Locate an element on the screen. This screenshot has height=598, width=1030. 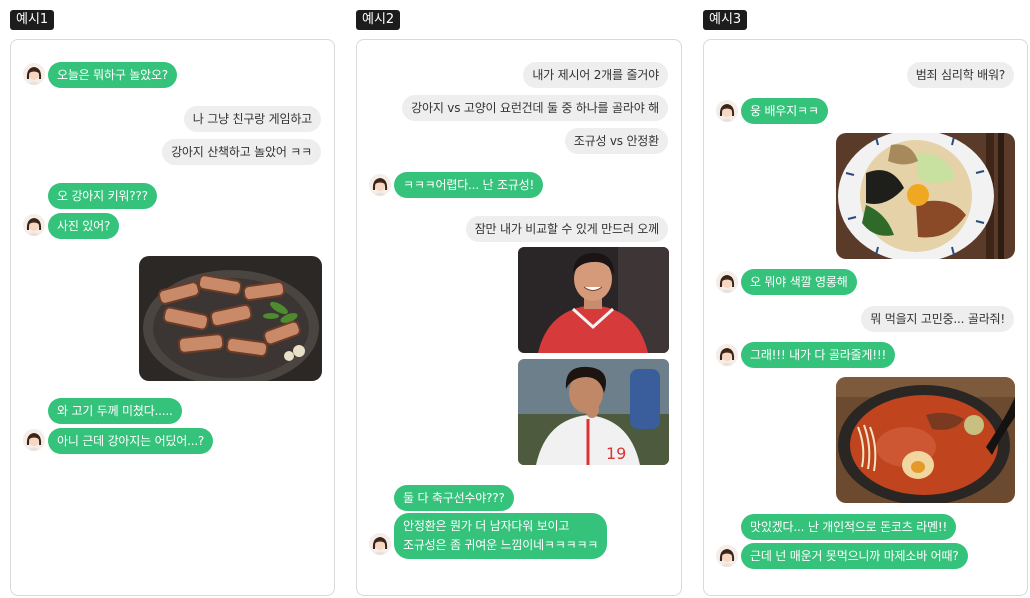
grilled-pork-belly-photo is located at coordinates (230, 318).